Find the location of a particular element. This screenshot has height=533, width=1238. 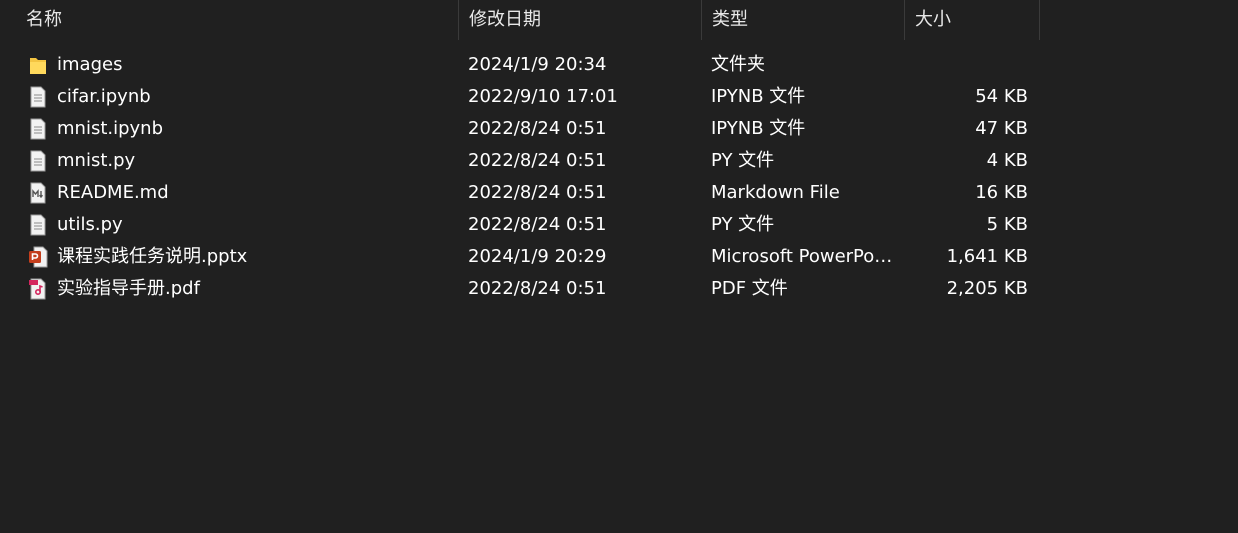

column-header-name: 名称 is located at coordinates (237, 20).